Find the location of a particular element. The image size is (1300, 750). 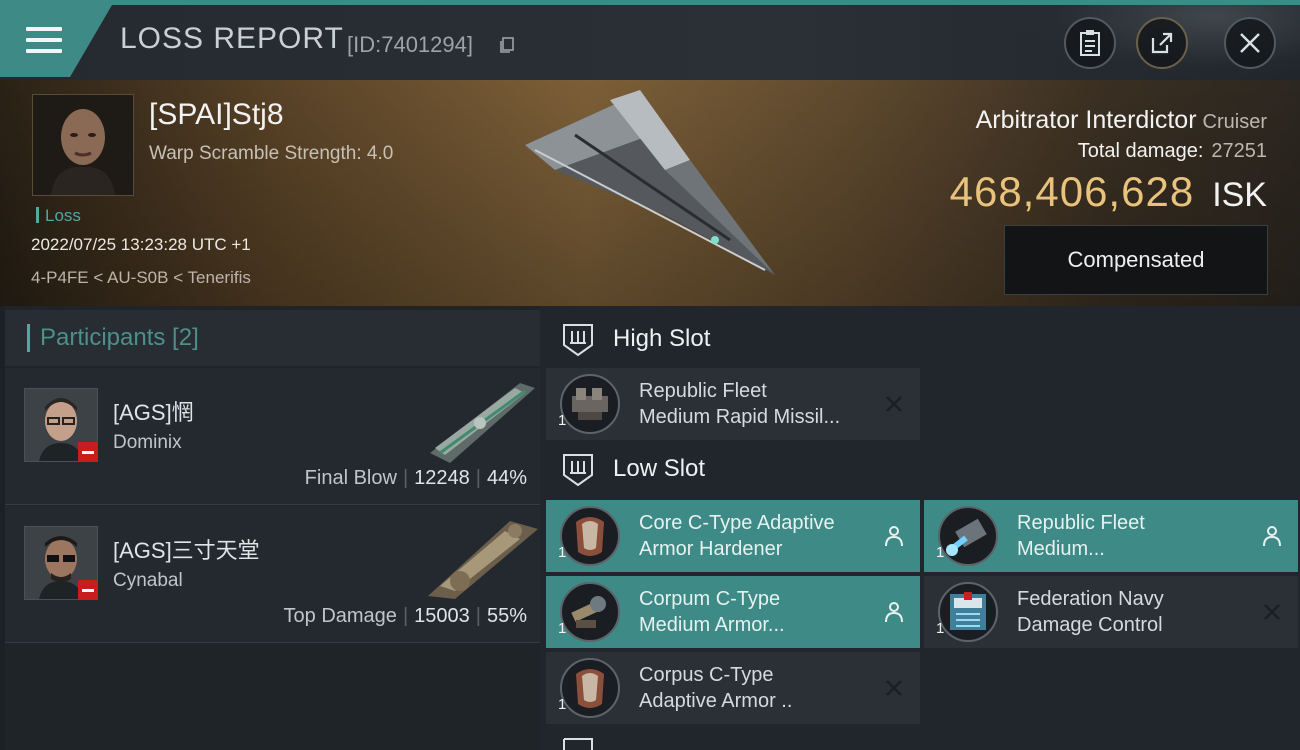

clipboard-button is located at coordinates (1090, 43).